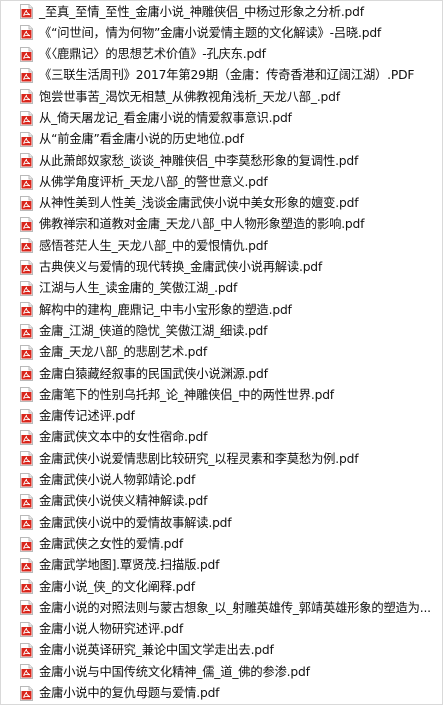 Image resolution: width=443 pixels, height=705 pixels. I want to click on file-name: 江湖与人生_读金庸的_笑傲江湖_.pdf, so click(138, 288).